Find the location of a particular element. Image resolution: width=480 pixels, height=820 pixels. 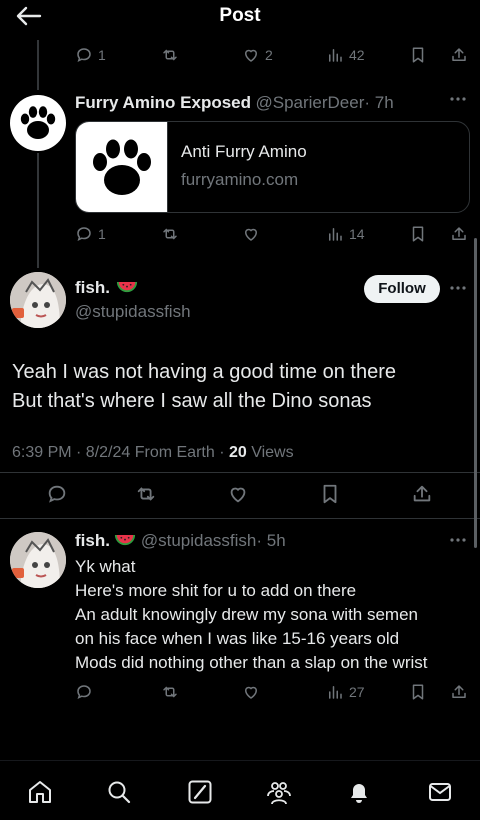

views-button: 27 is located at coordinates (345, 692).